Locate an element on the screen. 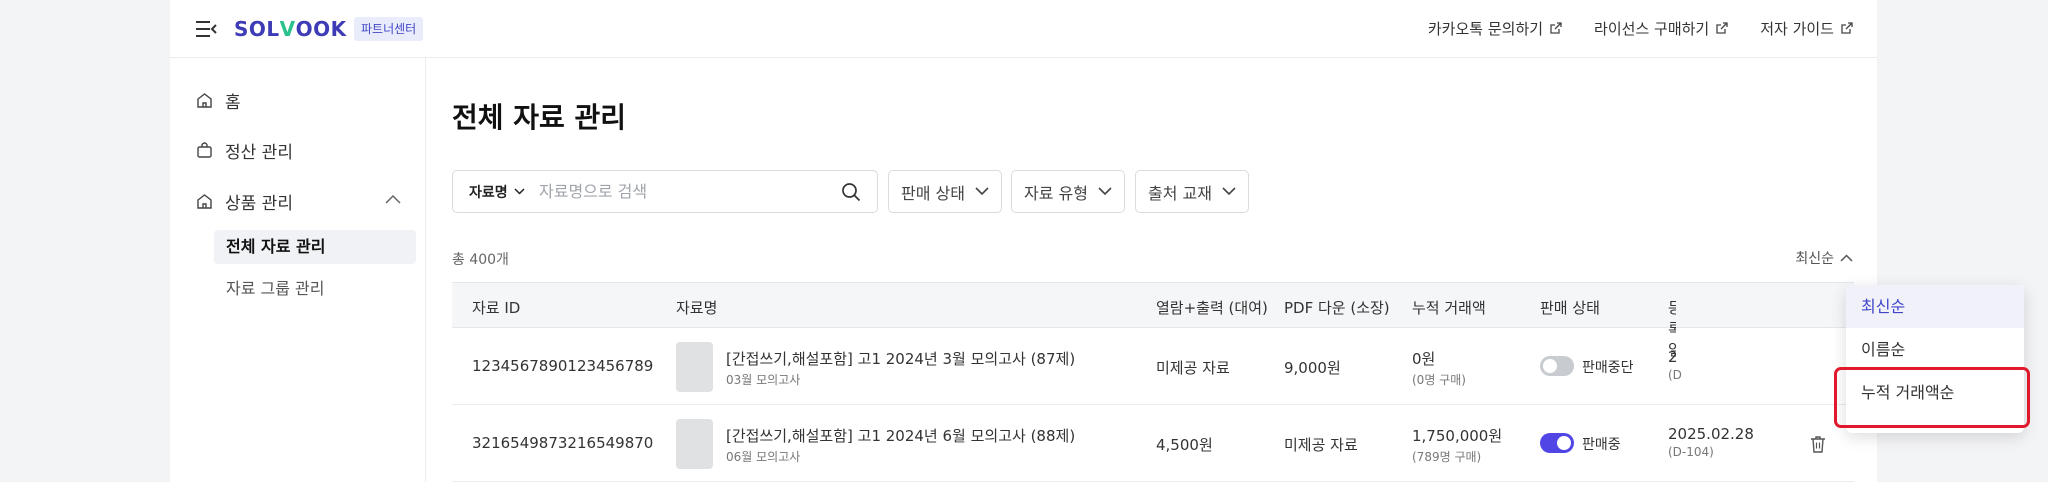 Image resolution: width=2048 pixels, height=482 pixels. search-group: 자료명 is located at coordinates (665, 191).